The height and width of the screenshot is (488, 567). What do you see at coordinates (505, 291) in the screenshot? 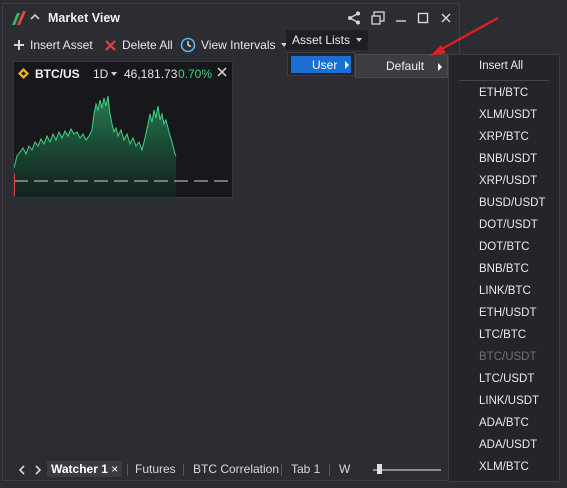
I see `menu-item-asset: LINK/BTC` at bounding box center [505, 291].